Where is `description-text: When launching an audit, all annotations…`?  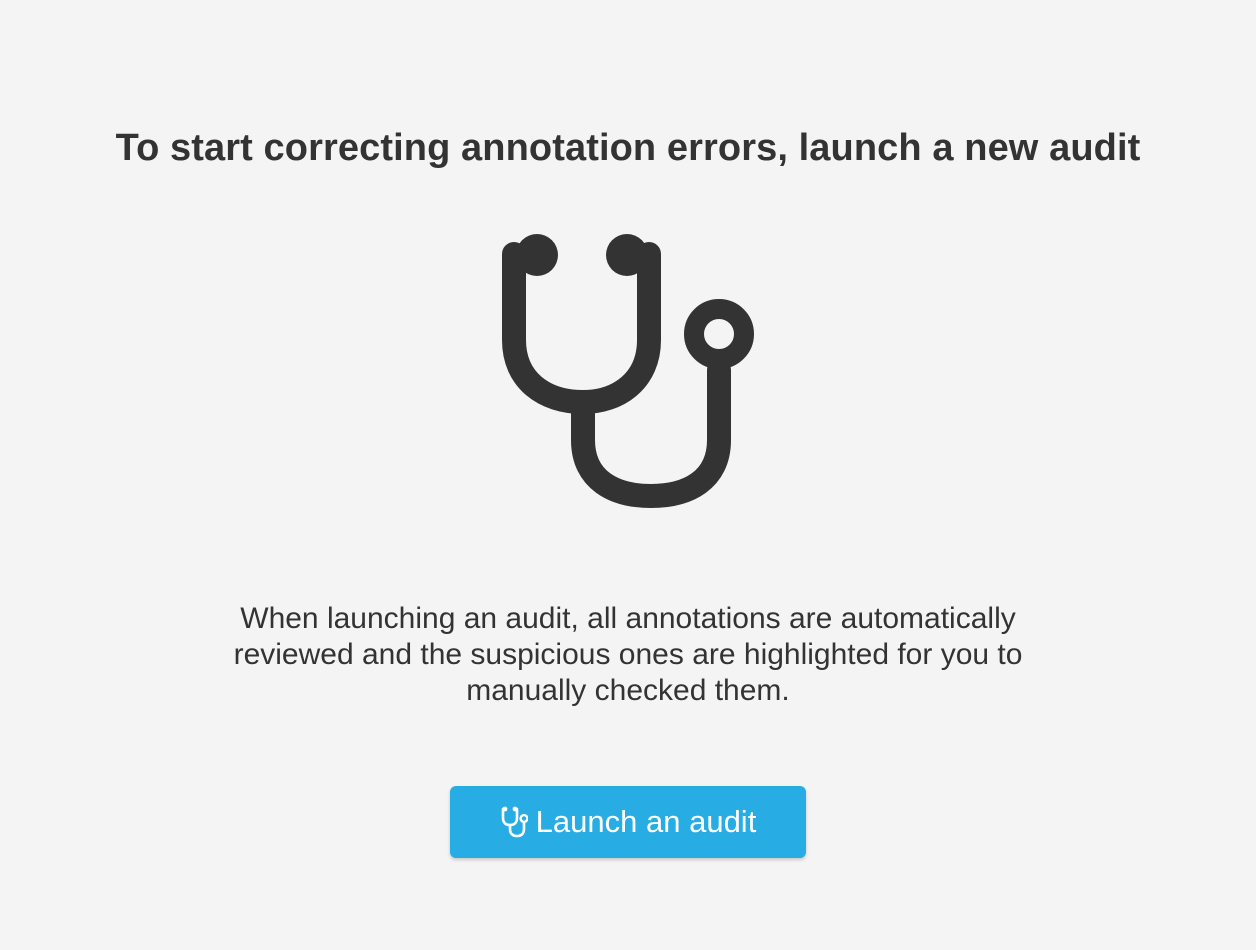
description-text: When launching an audit, all annotations… is located at coordinates (628, 654).